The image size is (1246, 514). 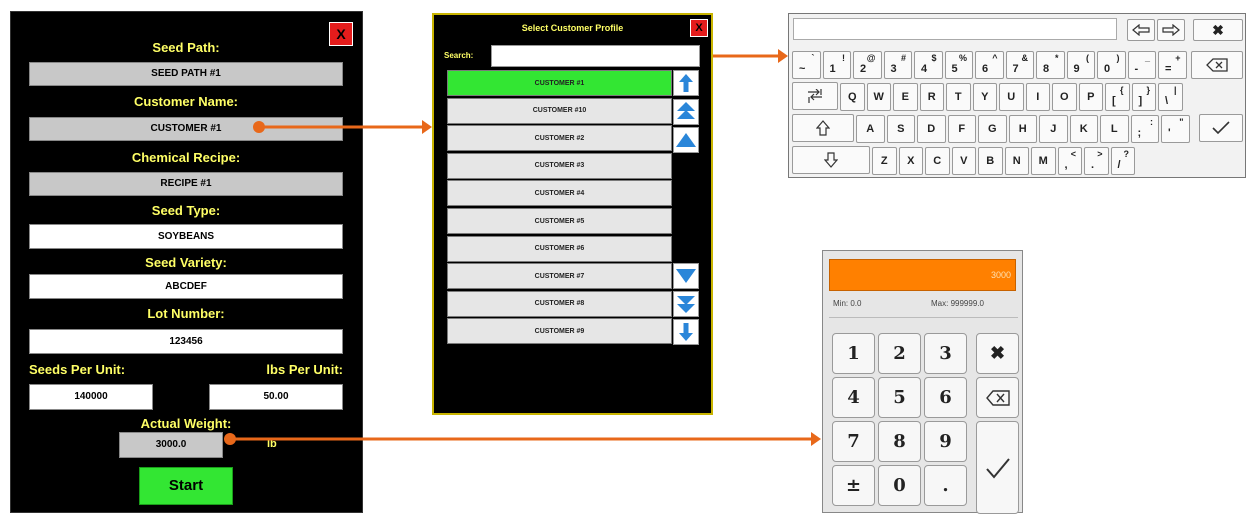 What do you see at coordinates (686, 276) in the screenshot?
I see `scroll-bottom-button` at bounding box center [686, 276].